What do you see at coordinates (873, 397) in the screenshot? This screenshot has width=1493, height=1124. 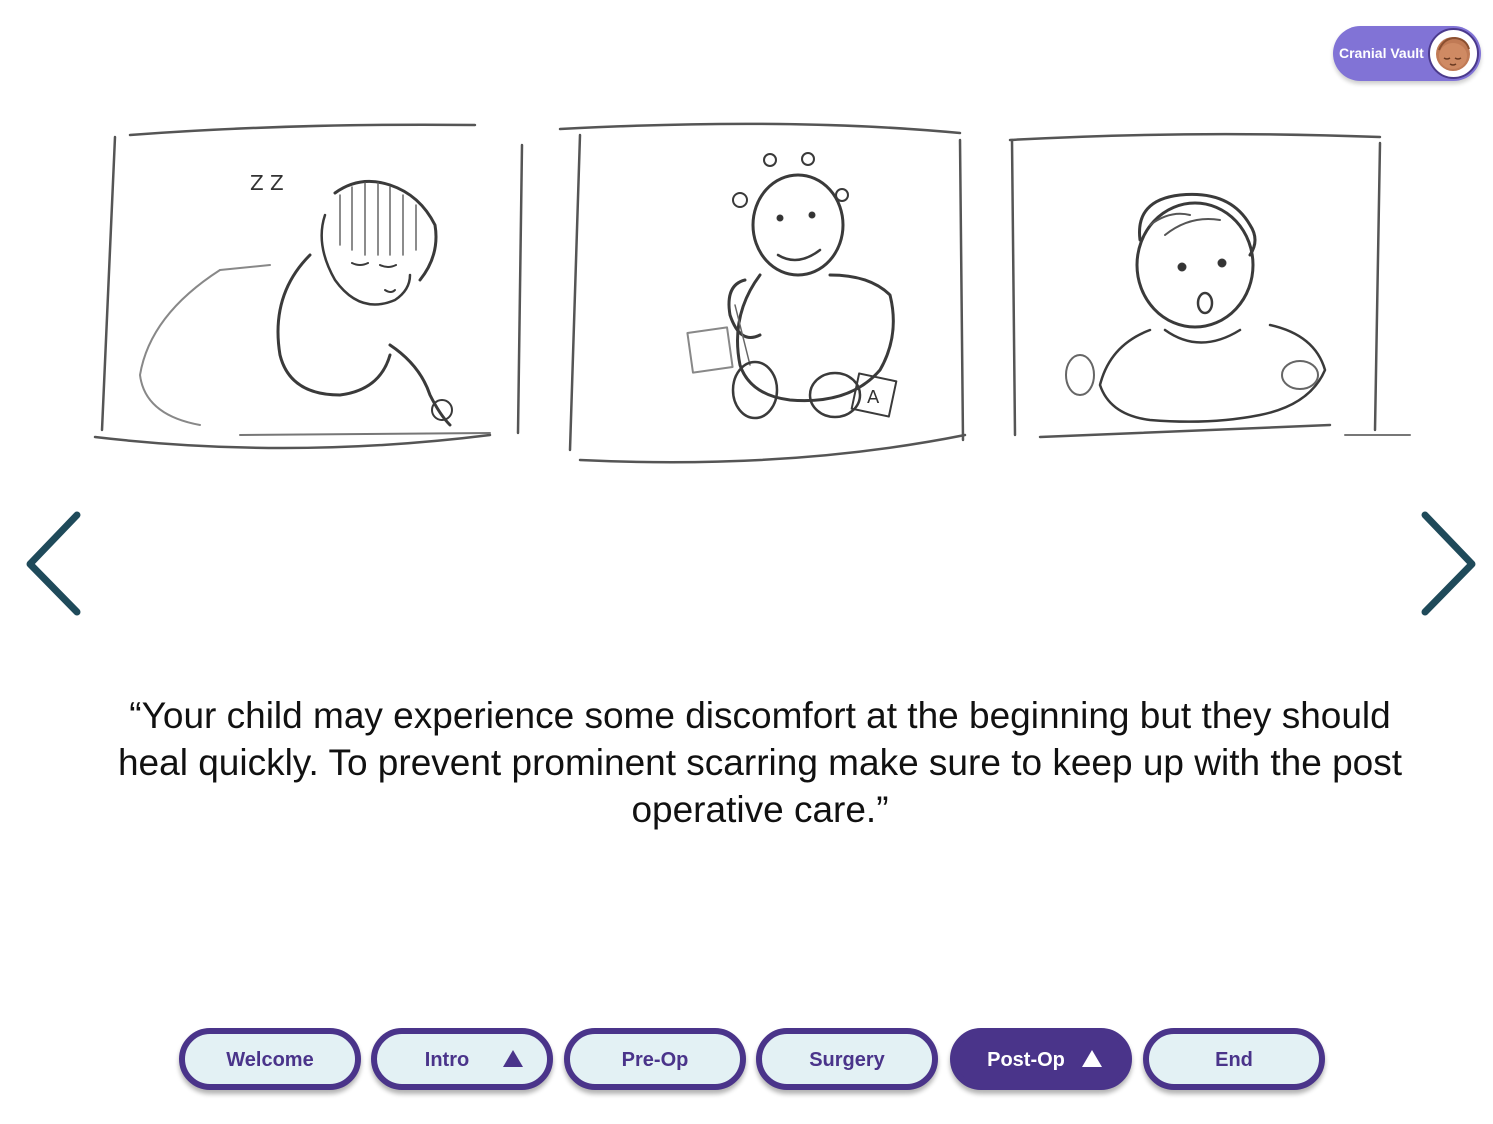 I see `block-letter-text: A` at bounding box center [873, 397].